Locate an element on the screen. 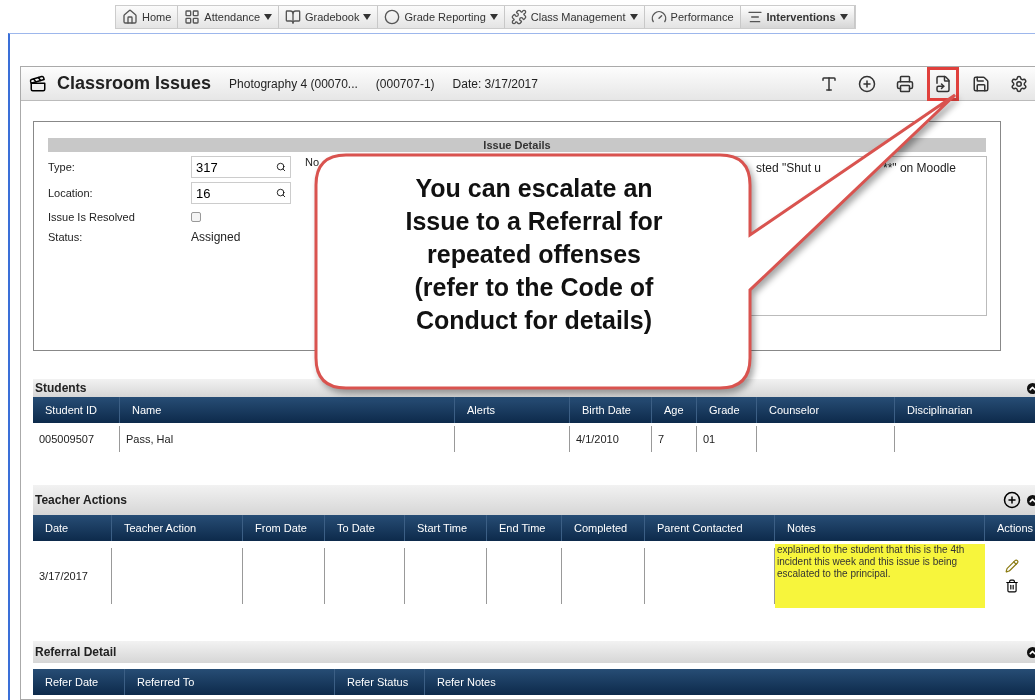 The image size is (1035, 700). table-cell: 7 is located at coordinates (674, 439).